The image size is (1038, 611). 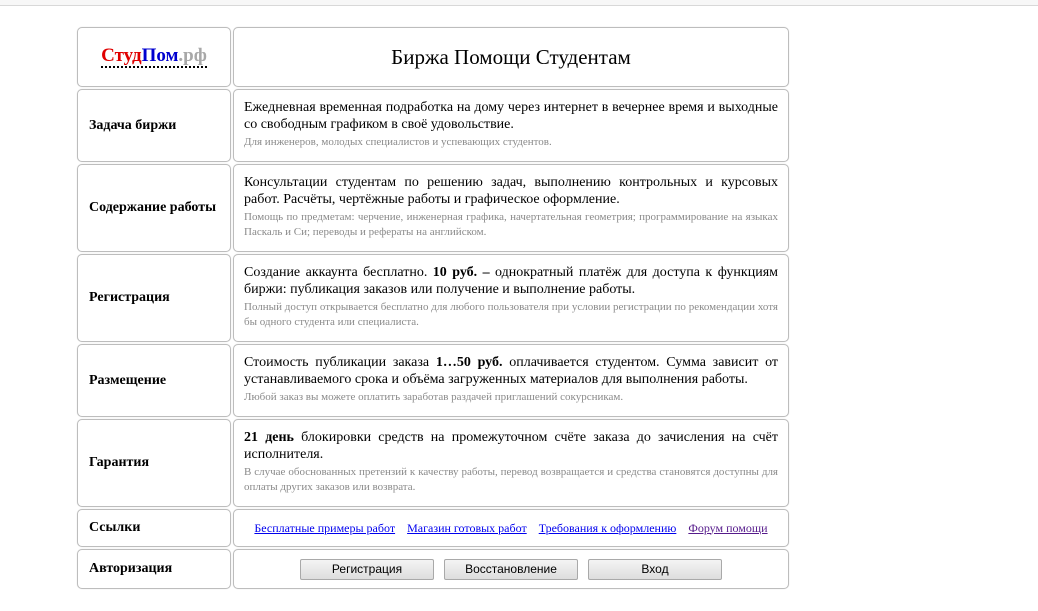 I want to click on row-label-guarantee: Гарантия, so click(x=154, y=463).